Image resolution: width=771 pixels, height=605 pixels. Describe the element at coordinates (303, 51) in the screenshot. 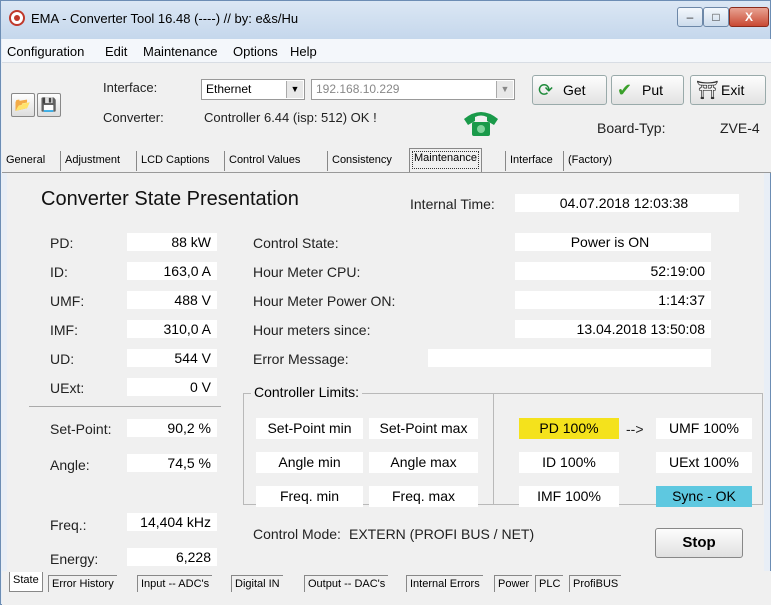

I see `menu-help: Help` at that location.